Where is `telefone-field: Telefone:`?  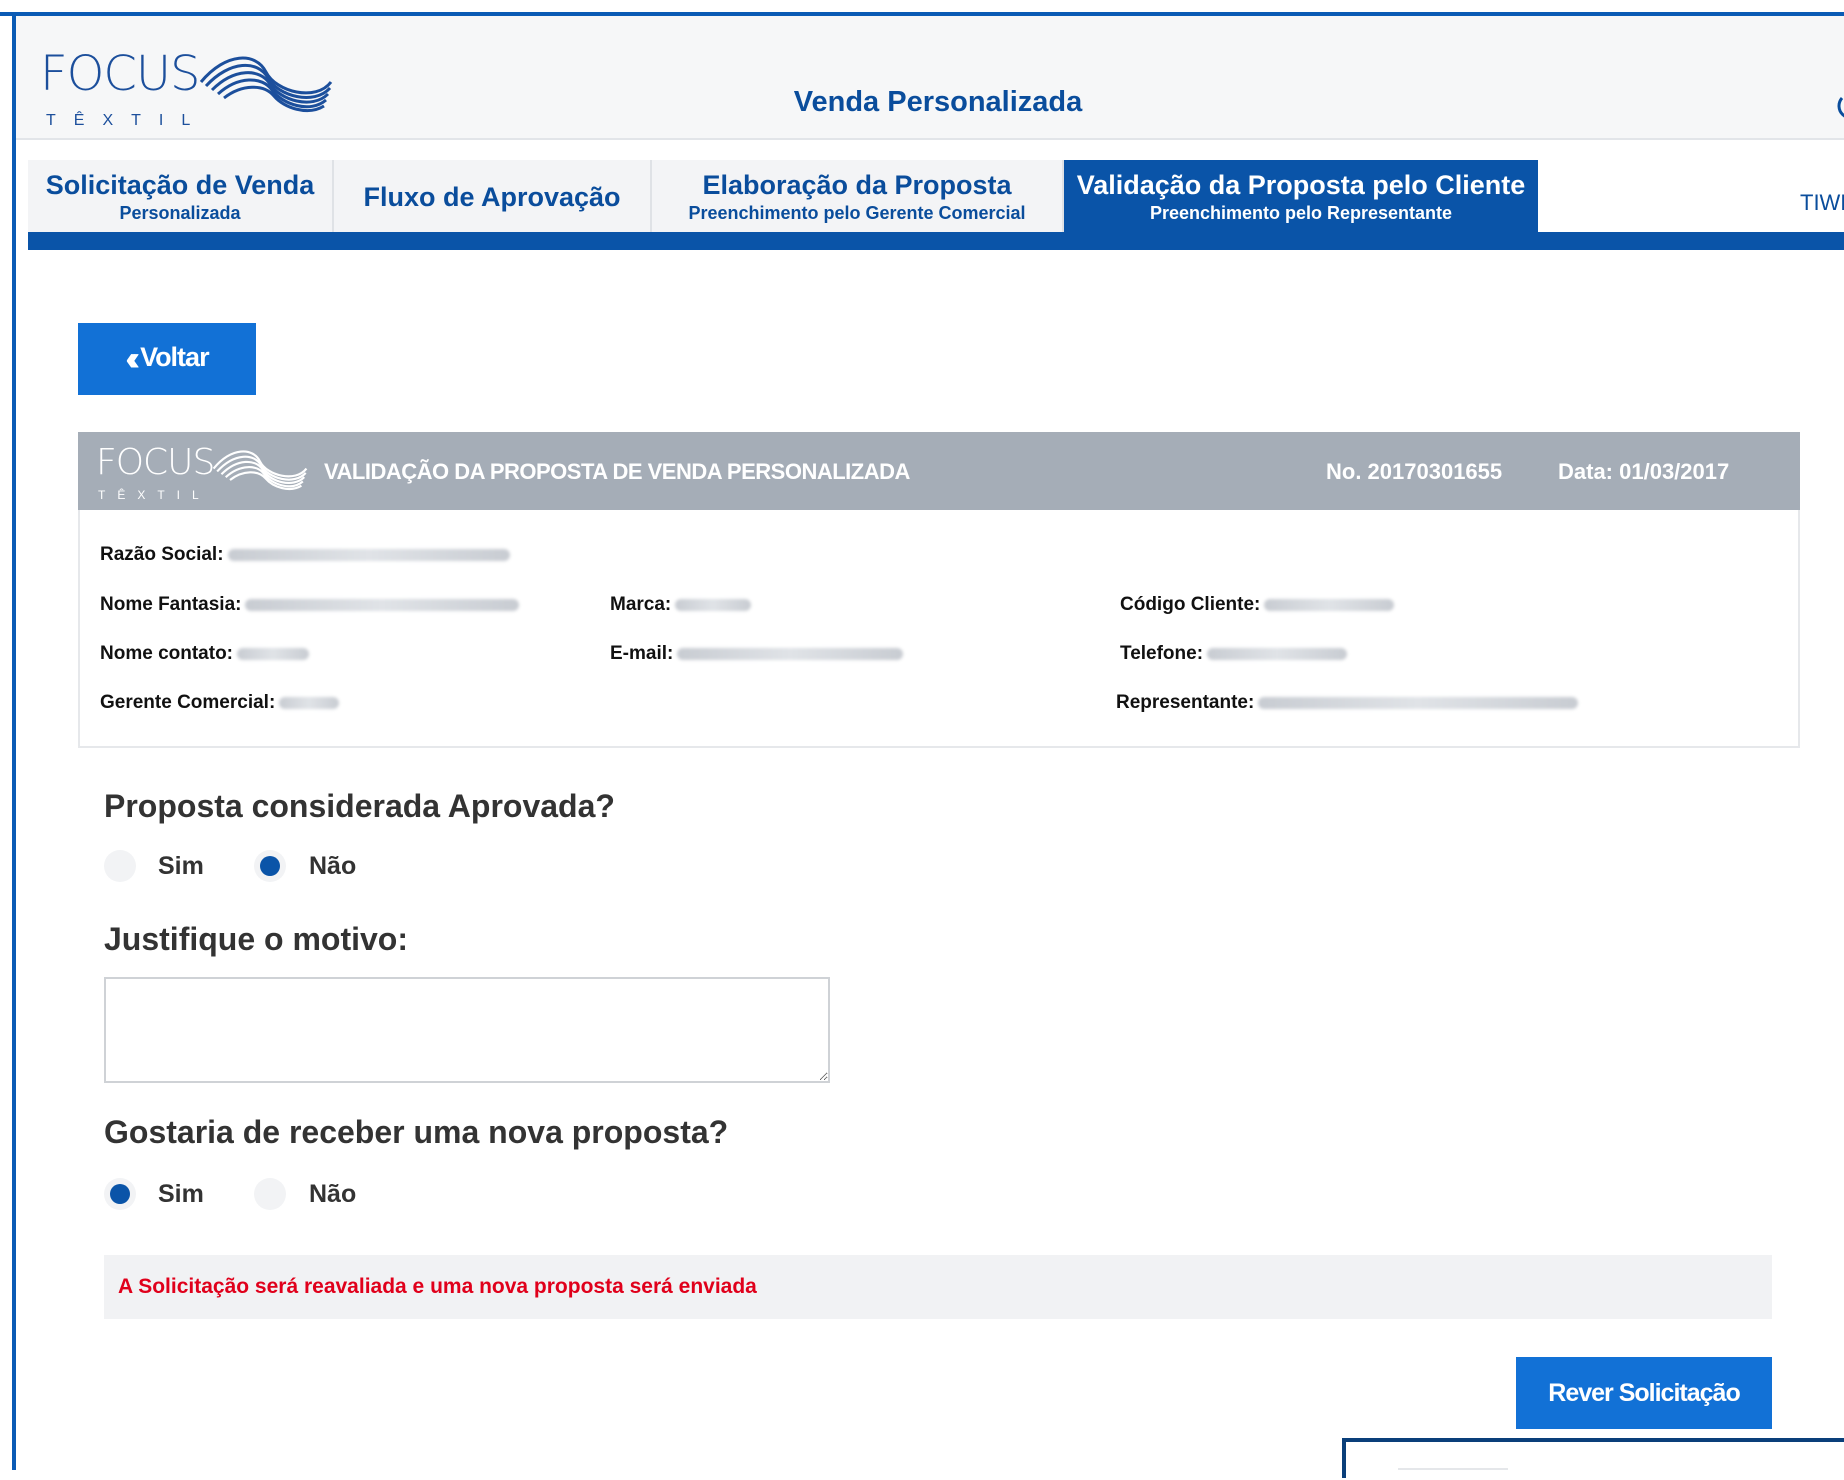 telefone-field: Telefone: is located at coordinates (1234, 654).